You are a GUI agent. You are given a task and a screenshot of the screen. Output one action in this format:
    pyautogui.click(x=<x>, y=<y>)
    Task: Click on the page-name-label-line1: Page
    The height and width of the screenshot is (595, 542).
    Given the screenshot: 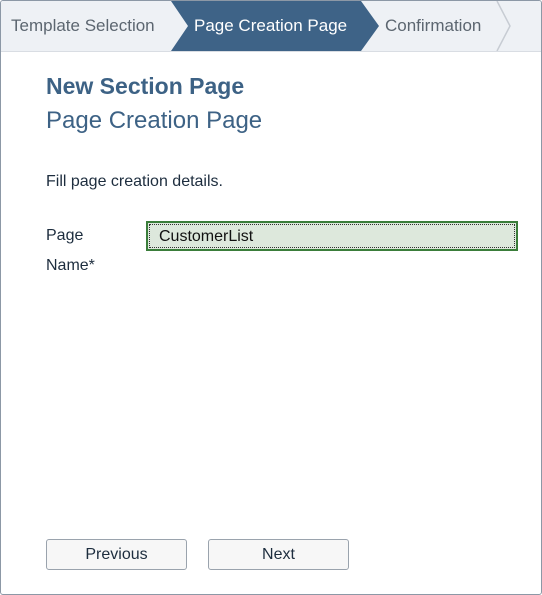 What is the action you would take?
    pyautogui.click(x=65, y=235)
    